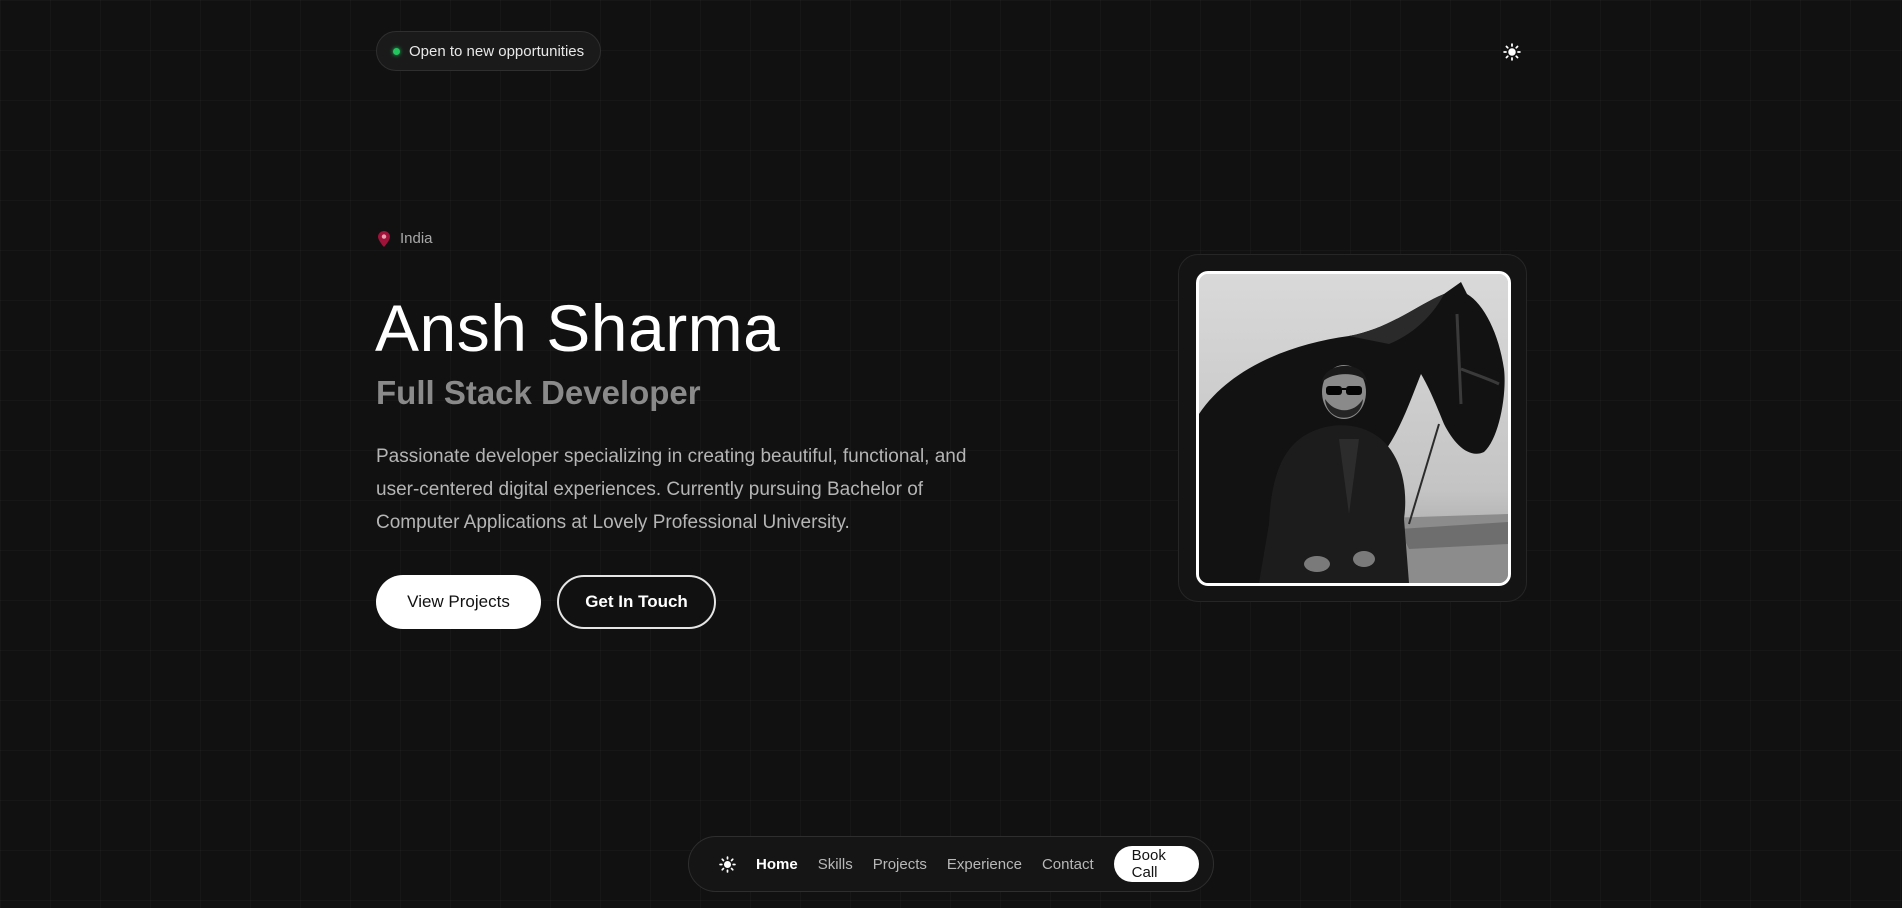  Describe the element at coordinates (384, 238) in the screenshot. I see `map-pin-icon` at that location.